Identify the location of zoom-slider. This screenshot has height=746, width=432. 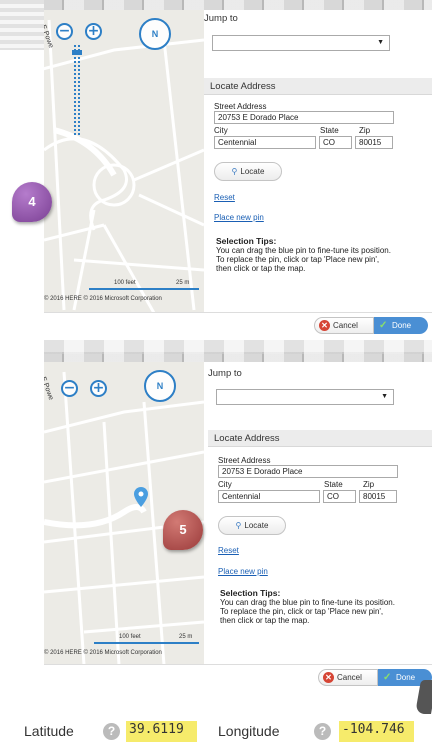
(77, 90).